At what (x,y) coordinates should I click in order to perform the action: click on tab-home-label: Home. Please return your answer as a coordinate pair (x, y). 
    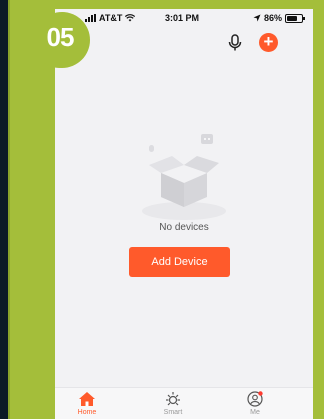
    Looking at the image, I should click on (87, 412).